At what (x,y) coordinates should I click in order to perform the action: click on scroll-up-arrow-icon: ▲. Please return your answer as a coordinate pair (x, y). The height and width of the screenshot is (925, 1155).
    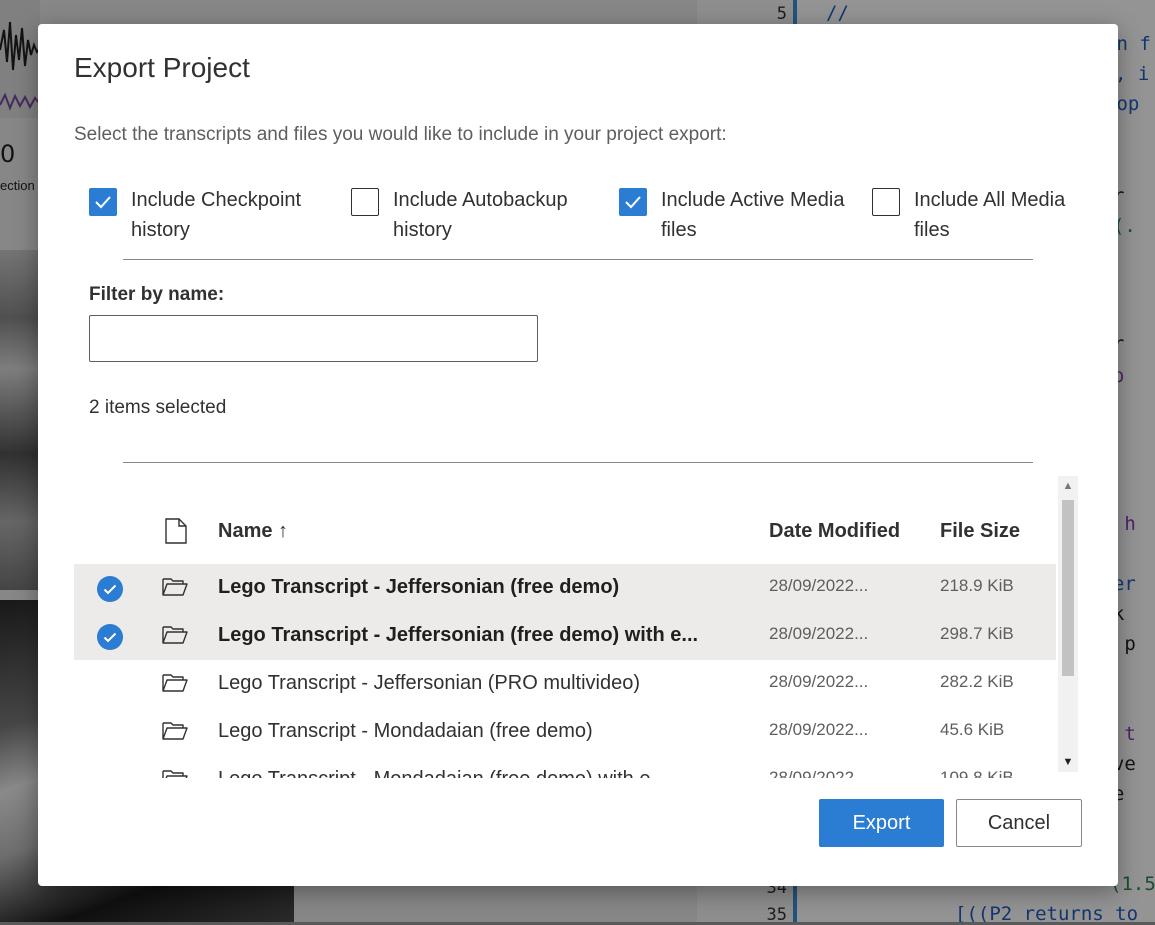
    Looking at the image, I should click on (1068, 486).